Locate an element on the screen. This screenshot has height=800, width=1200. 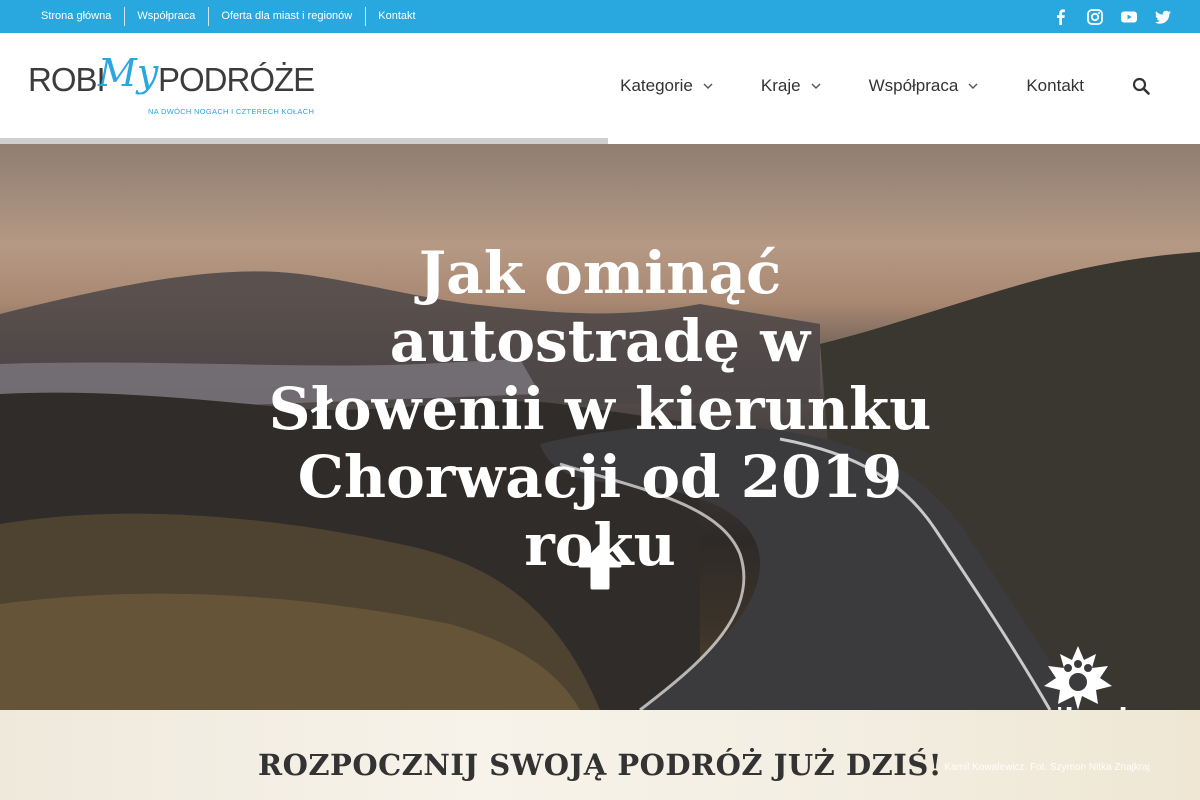
search-icon is located at coordinates (1141, 86).